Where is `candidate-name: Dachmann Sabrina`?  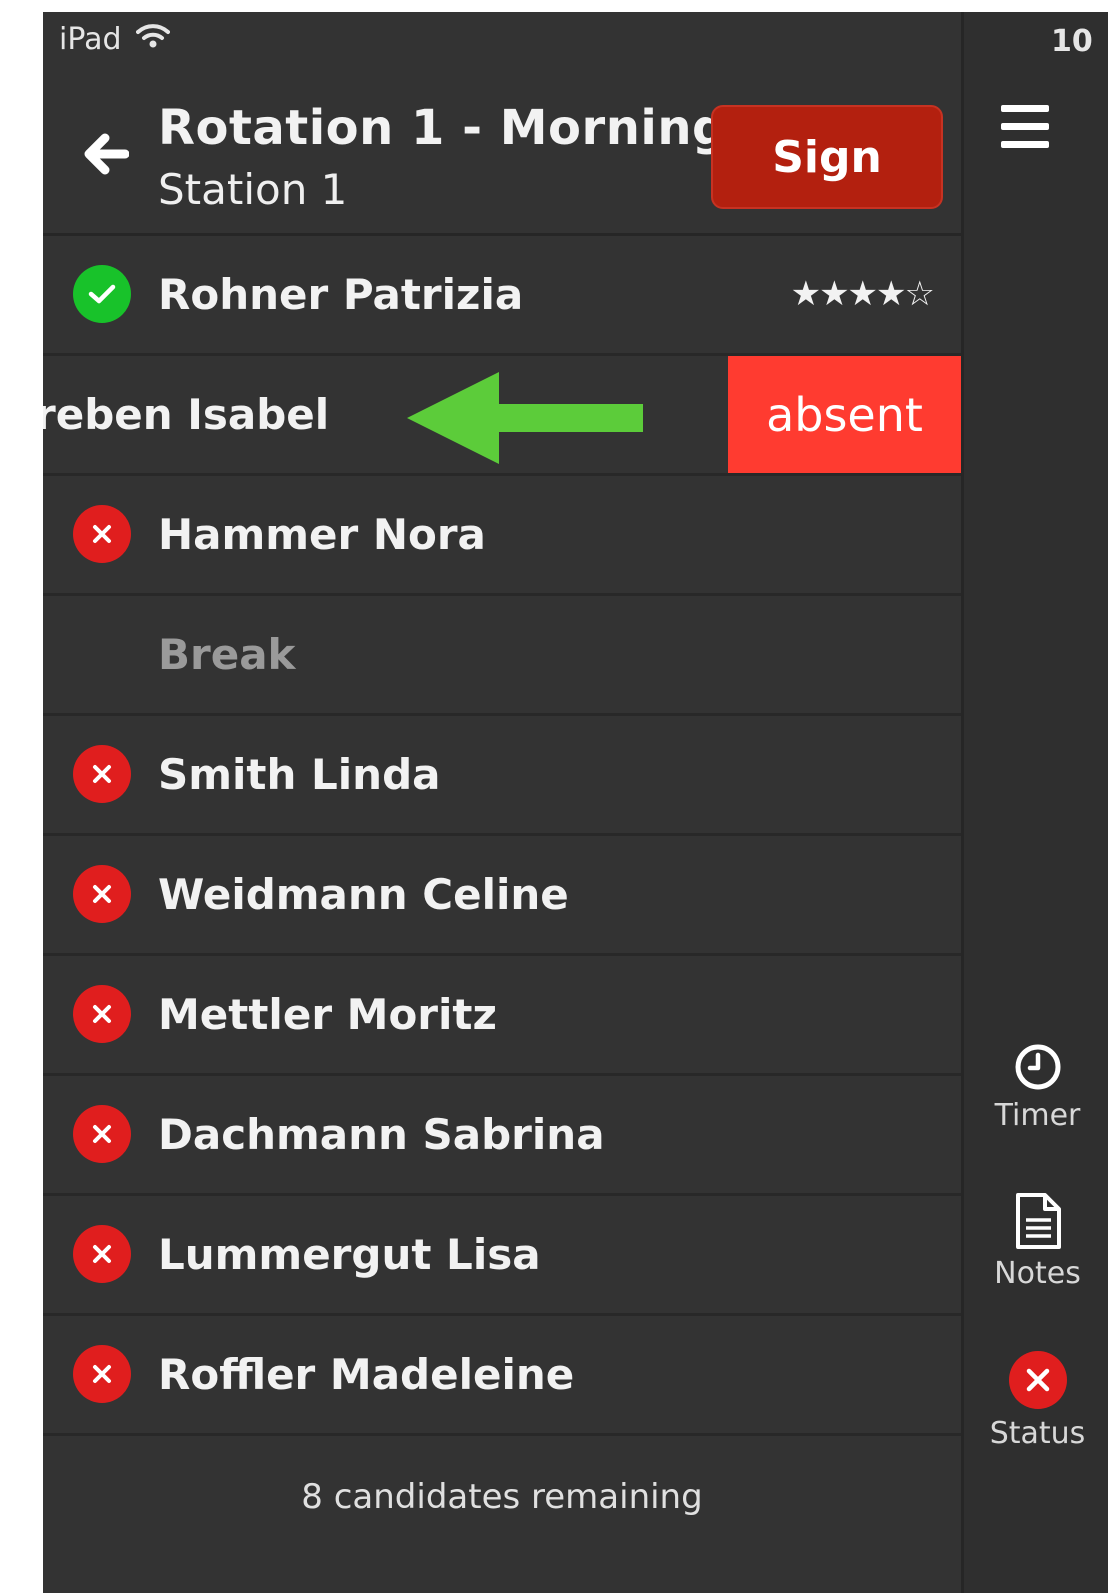 candidate-name: Dachmann Sabrina is located at coordinates (381, 1134).